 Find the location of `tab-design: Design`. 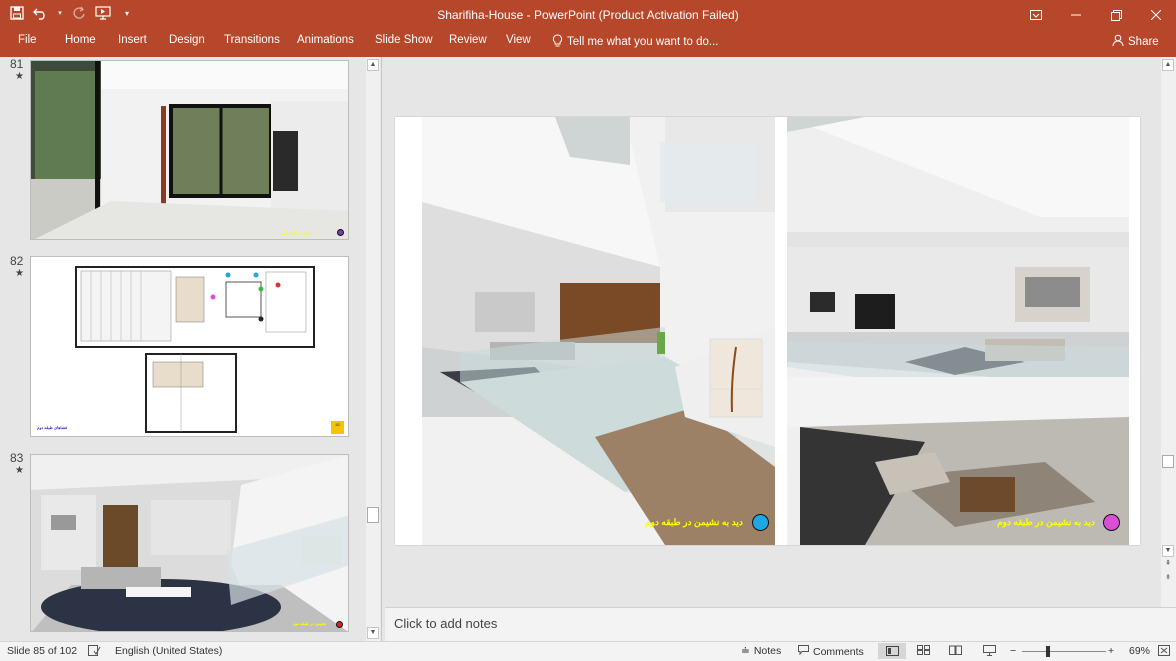

tab-design: Design is located at coordinates (187, 40).